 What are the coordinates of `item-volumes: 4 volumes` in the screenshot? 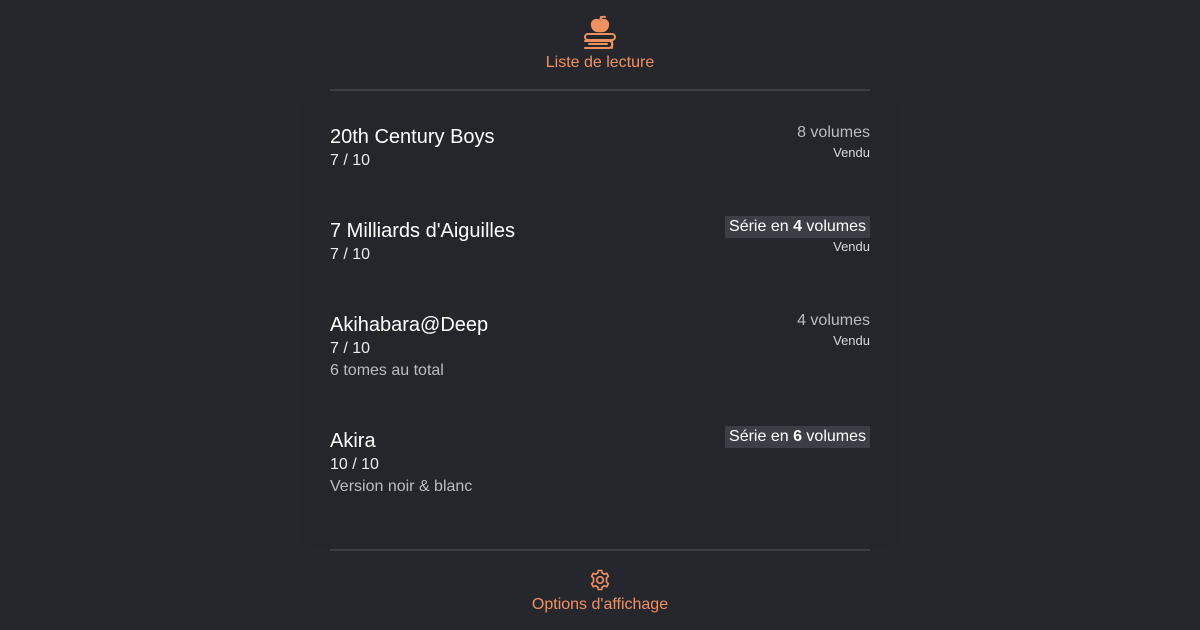 It's located at (833, 320).